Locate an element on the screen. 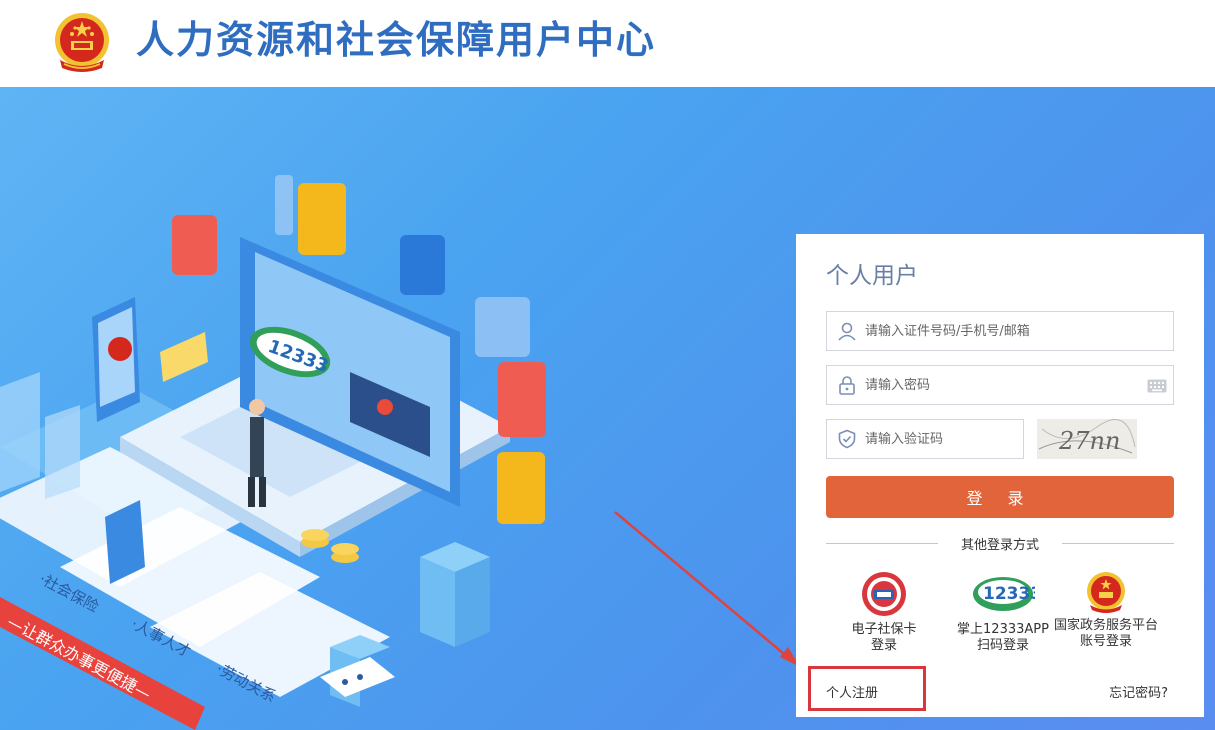  gov-platform-line2: 账号登录 is located at coordinates (1105, 641).